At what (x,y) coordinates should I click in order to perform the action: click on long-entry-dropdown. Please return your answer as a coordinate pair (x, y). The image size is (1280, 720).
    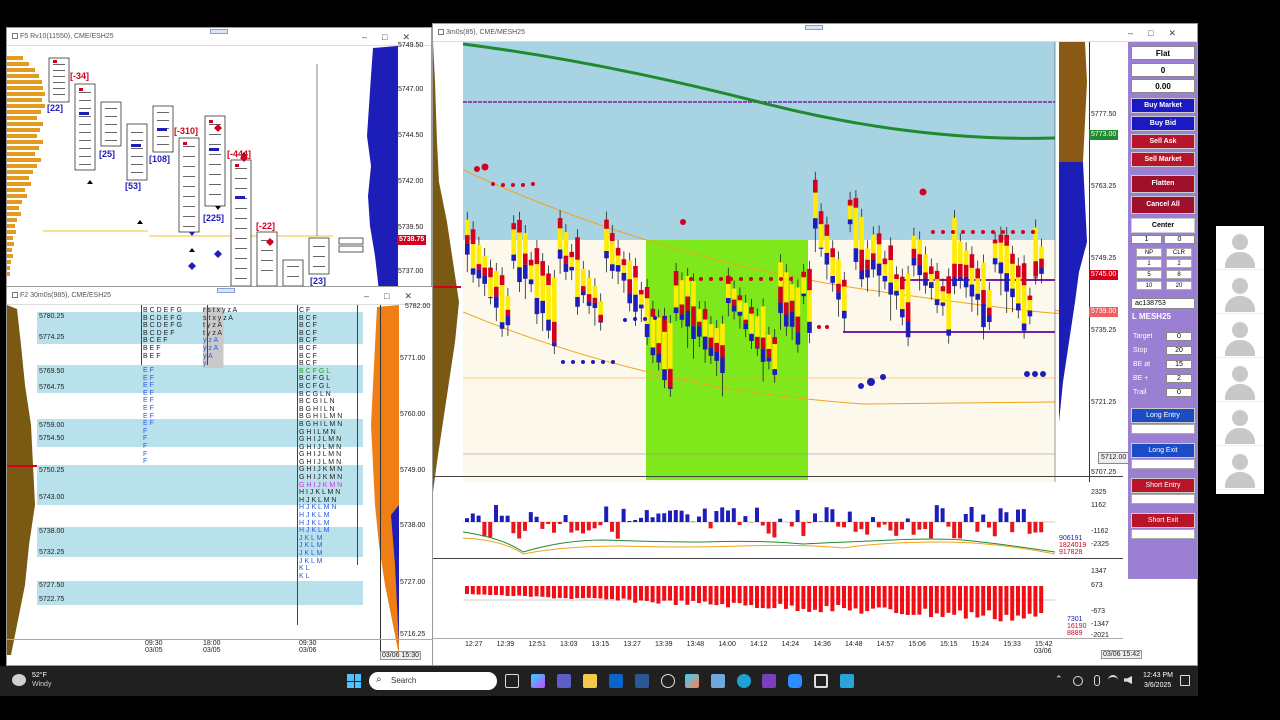
    Looking at the image, I should click on (1163, 429).